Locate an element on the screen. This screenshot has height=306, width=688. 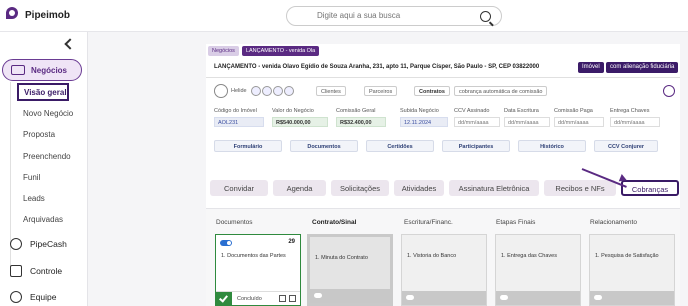
card-documentos-partes: 29 1. Documentos das Partes Concluído is located at coordinates (258, 270).